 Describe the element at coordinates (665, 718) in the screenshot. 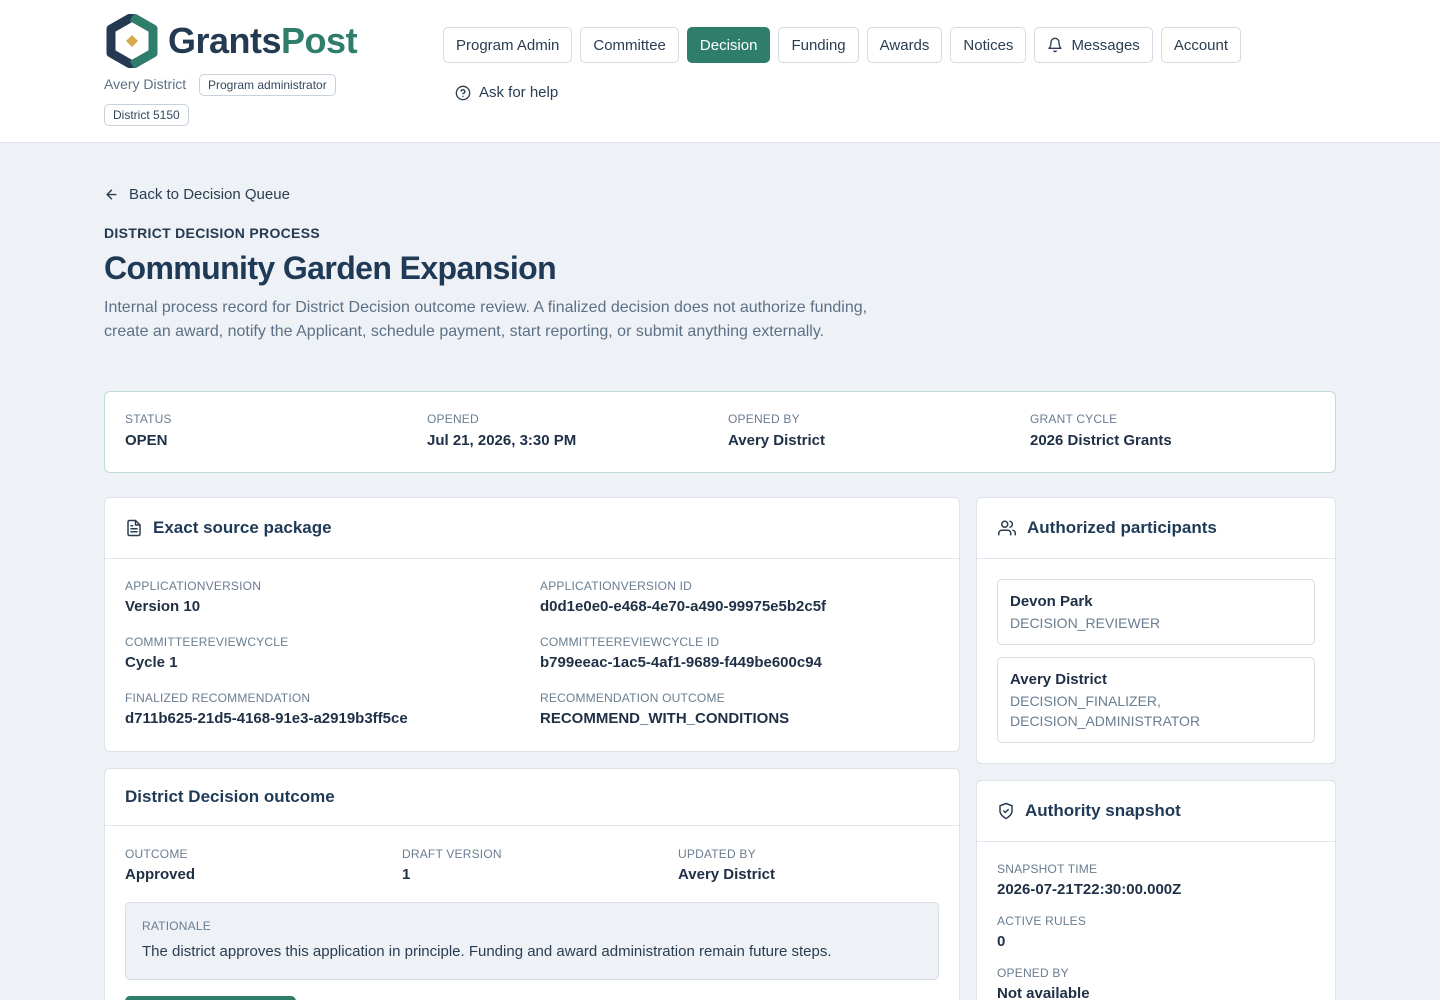

I see `field-value: RECOMMEND_WITH_CONDITIONS` at that location.